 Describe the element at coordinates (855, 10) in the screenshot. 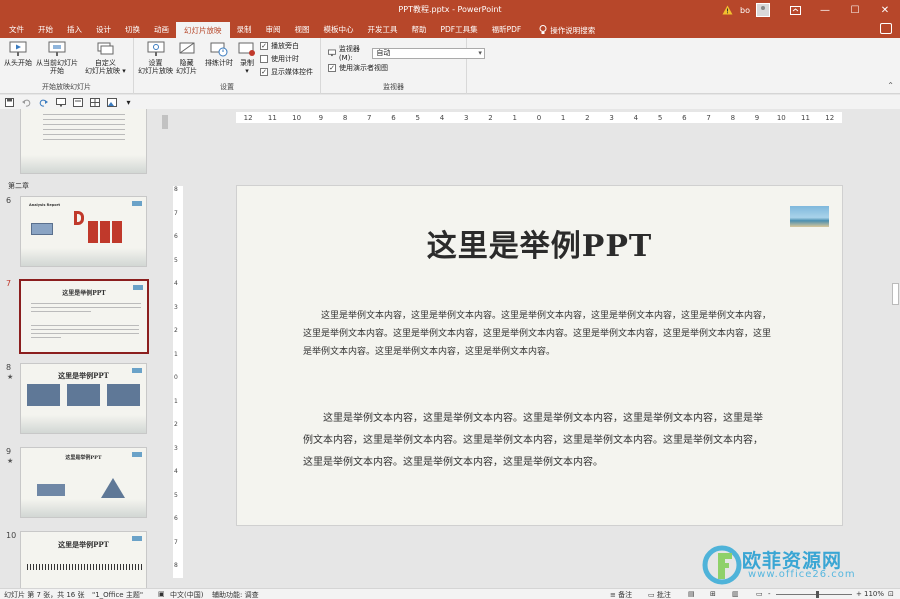

I see `maximize-button: ☐` at that location.